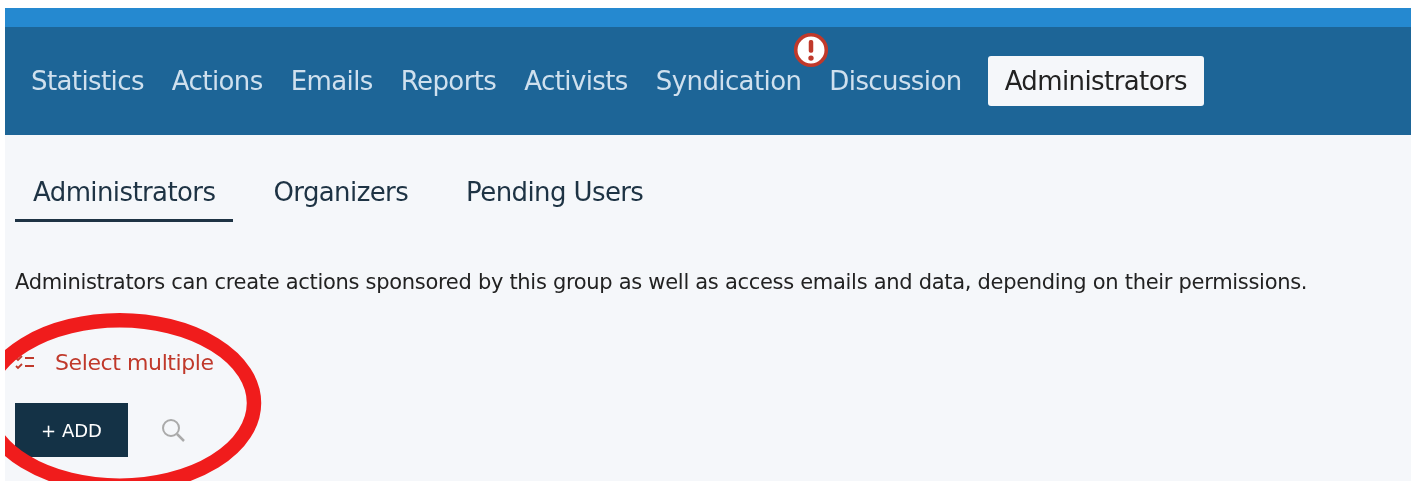 Image resolution: width=1411 pixels, height=481 pixels. Describe the element at coordinates (134, 362) in the screenshot. I see `select-multiple-link: Select multiple` at that location.